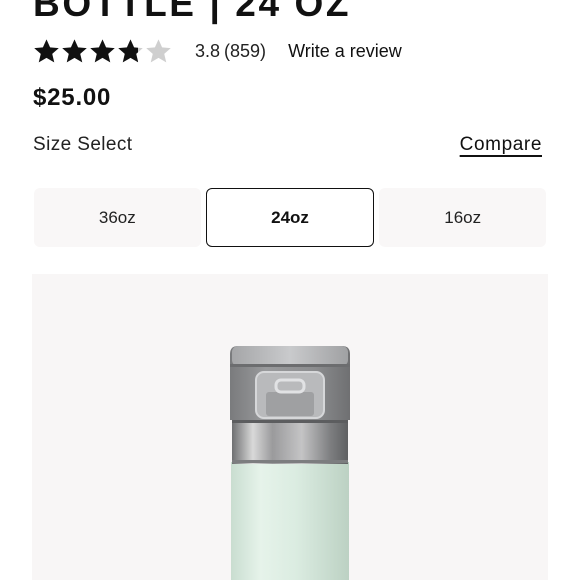  Describe the element at coordinates (117, 217) in the screenshot. I see `size-option-36oz: 36oz` at that location.